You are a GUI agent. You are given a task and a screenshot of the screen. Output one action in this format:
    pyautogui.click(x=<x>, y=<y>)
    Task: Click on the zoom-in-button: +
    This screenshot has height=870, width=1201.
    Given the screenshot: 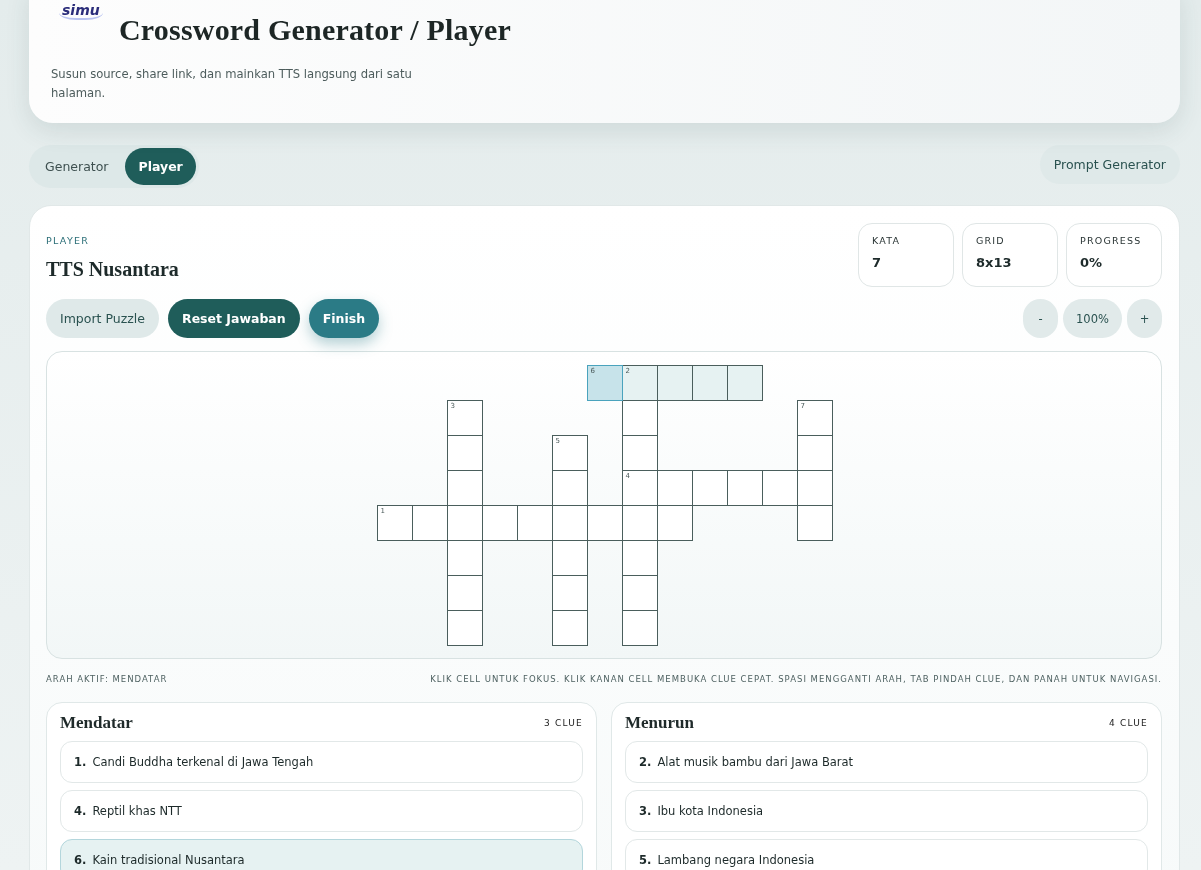 What is the action you would take?
    pyautogui.click(x=1144, y=318)
    